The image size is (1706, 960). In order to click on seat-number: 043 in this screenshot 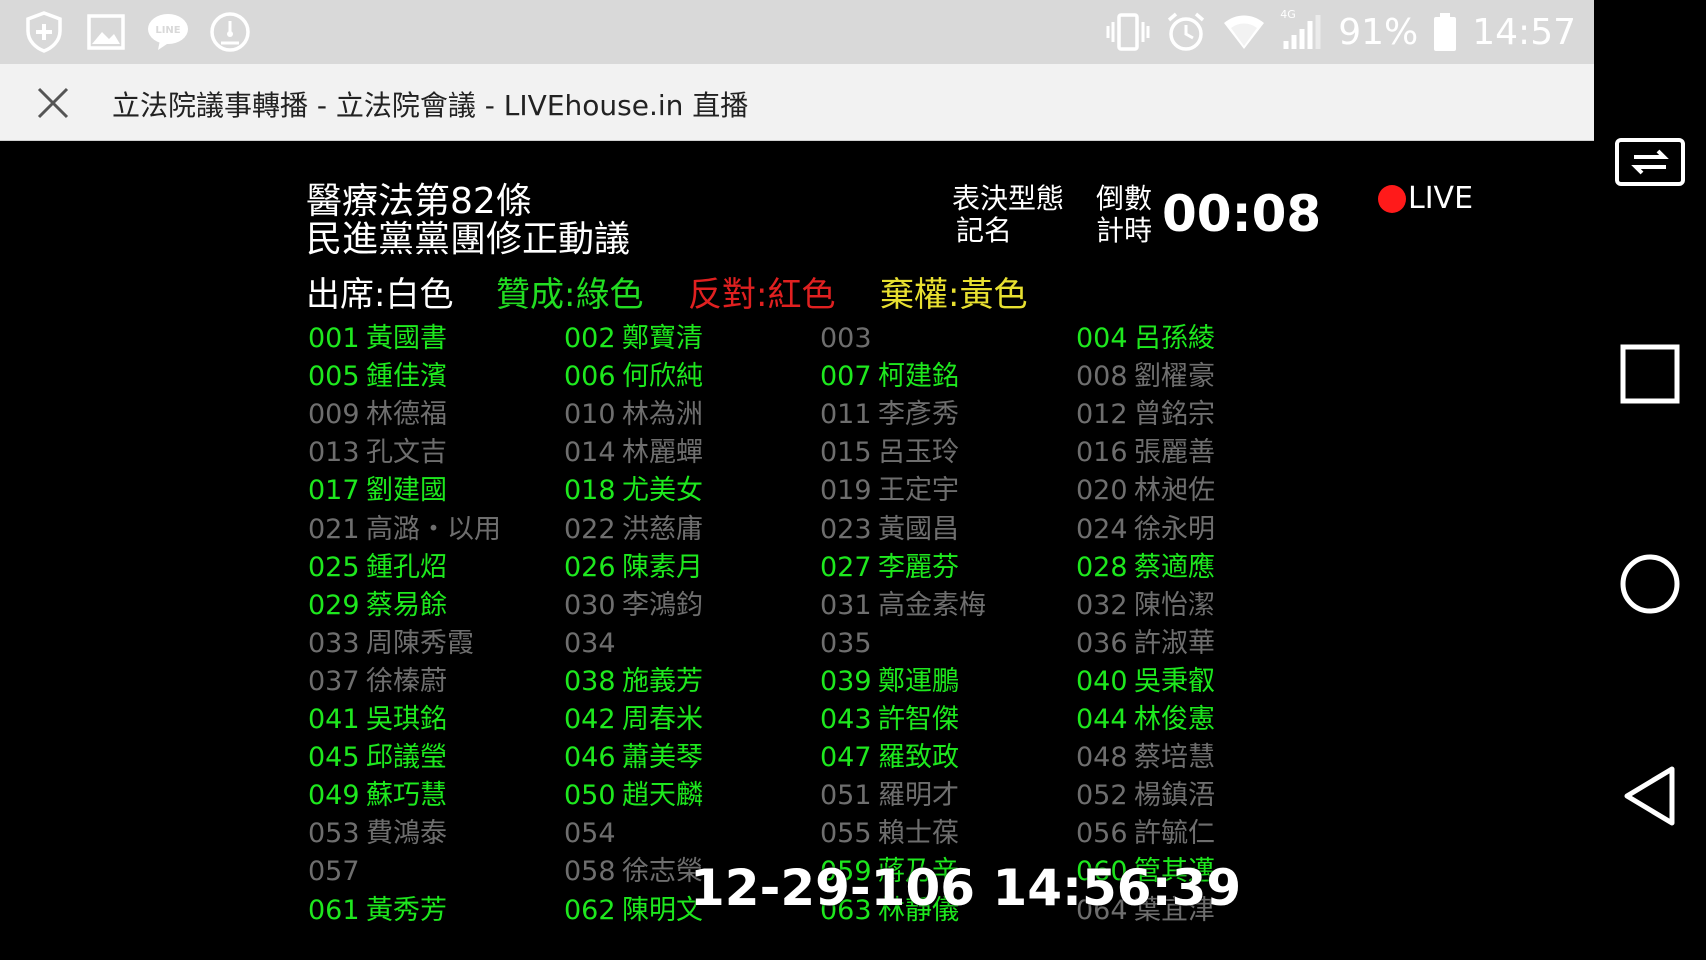, I will do `click(846, 719)`.